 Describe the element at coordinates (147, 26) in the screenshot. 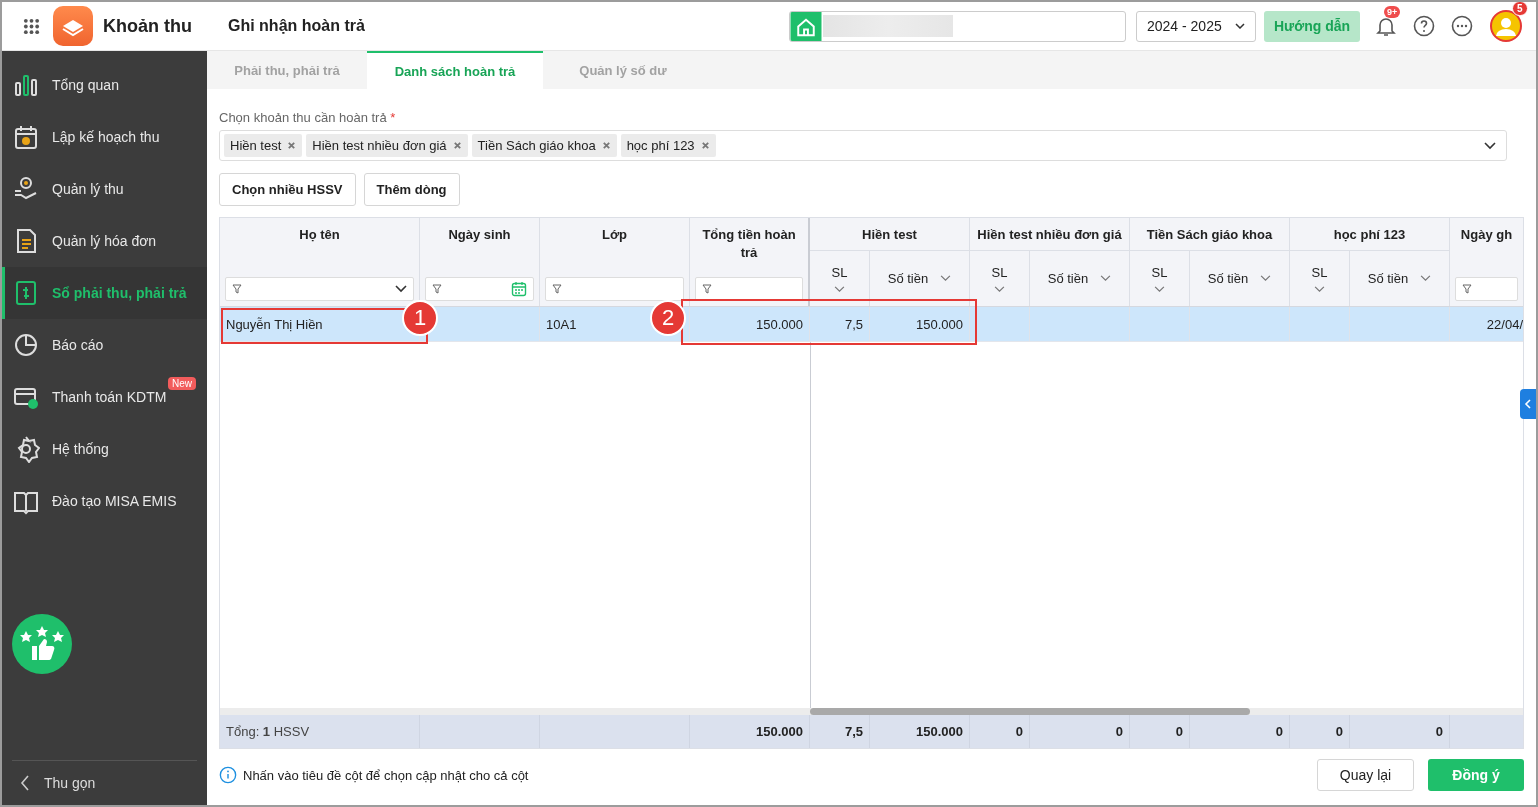

I see `app-name: Khoản thu` at that location.